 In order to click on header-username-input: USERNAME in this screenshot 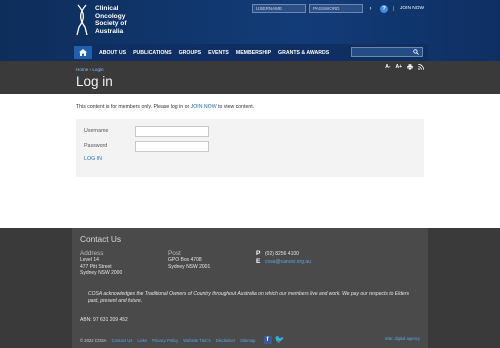, I will do `click(279, 8)`.